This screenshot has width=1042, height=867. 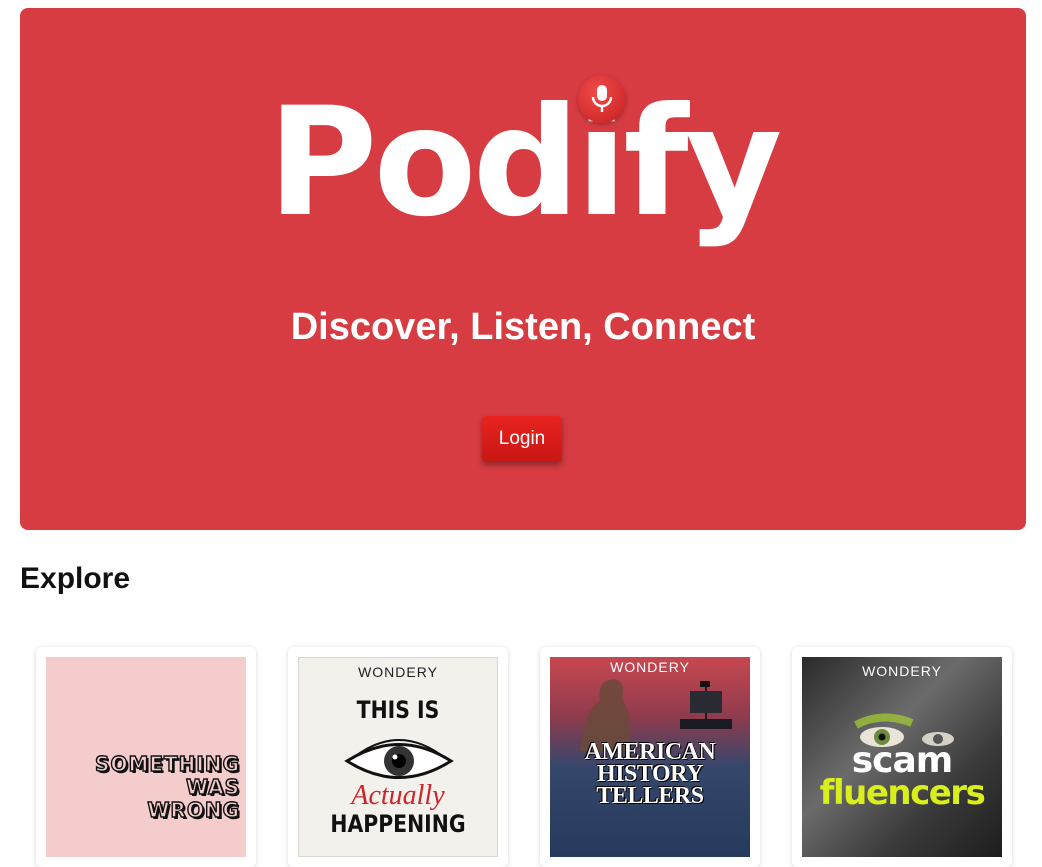 I want to click on microphone-icon, so click(x=602, y=99).